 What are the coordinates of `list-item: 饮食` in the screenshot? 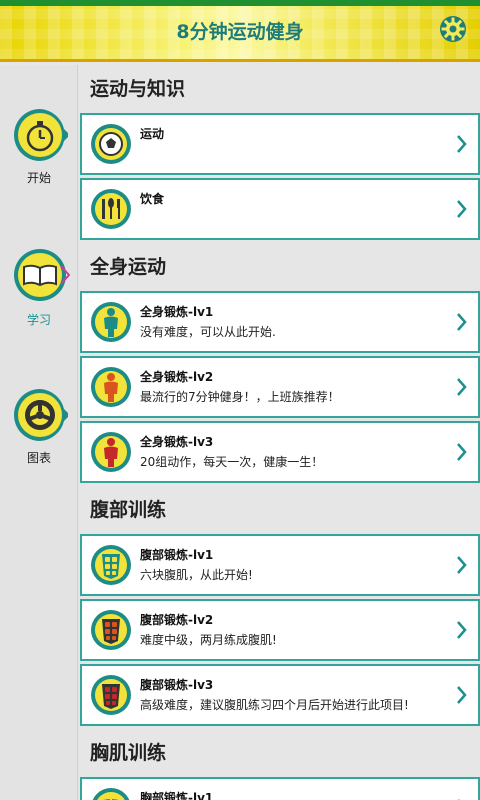 It's located at (280, 209).